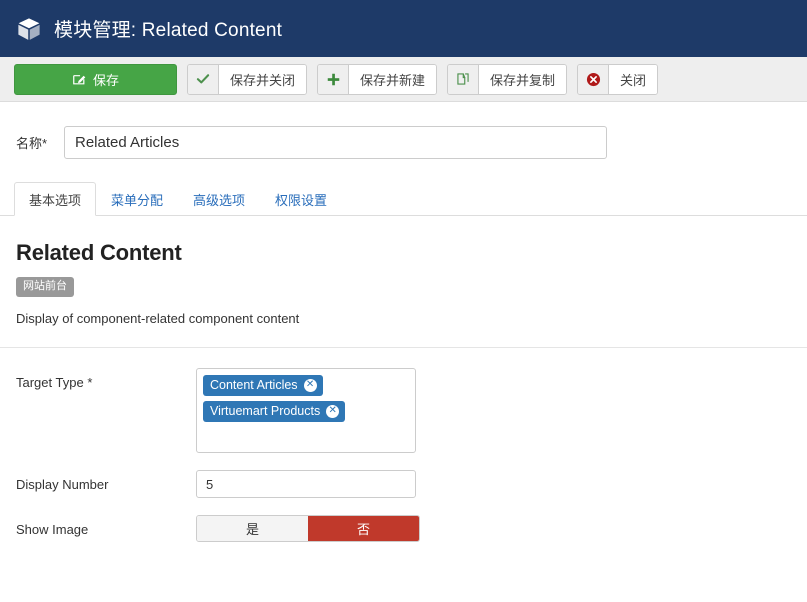 Image resolution: width=807 pixels, height=602 pixels. I want to click on check-icon, so click(203, 79).